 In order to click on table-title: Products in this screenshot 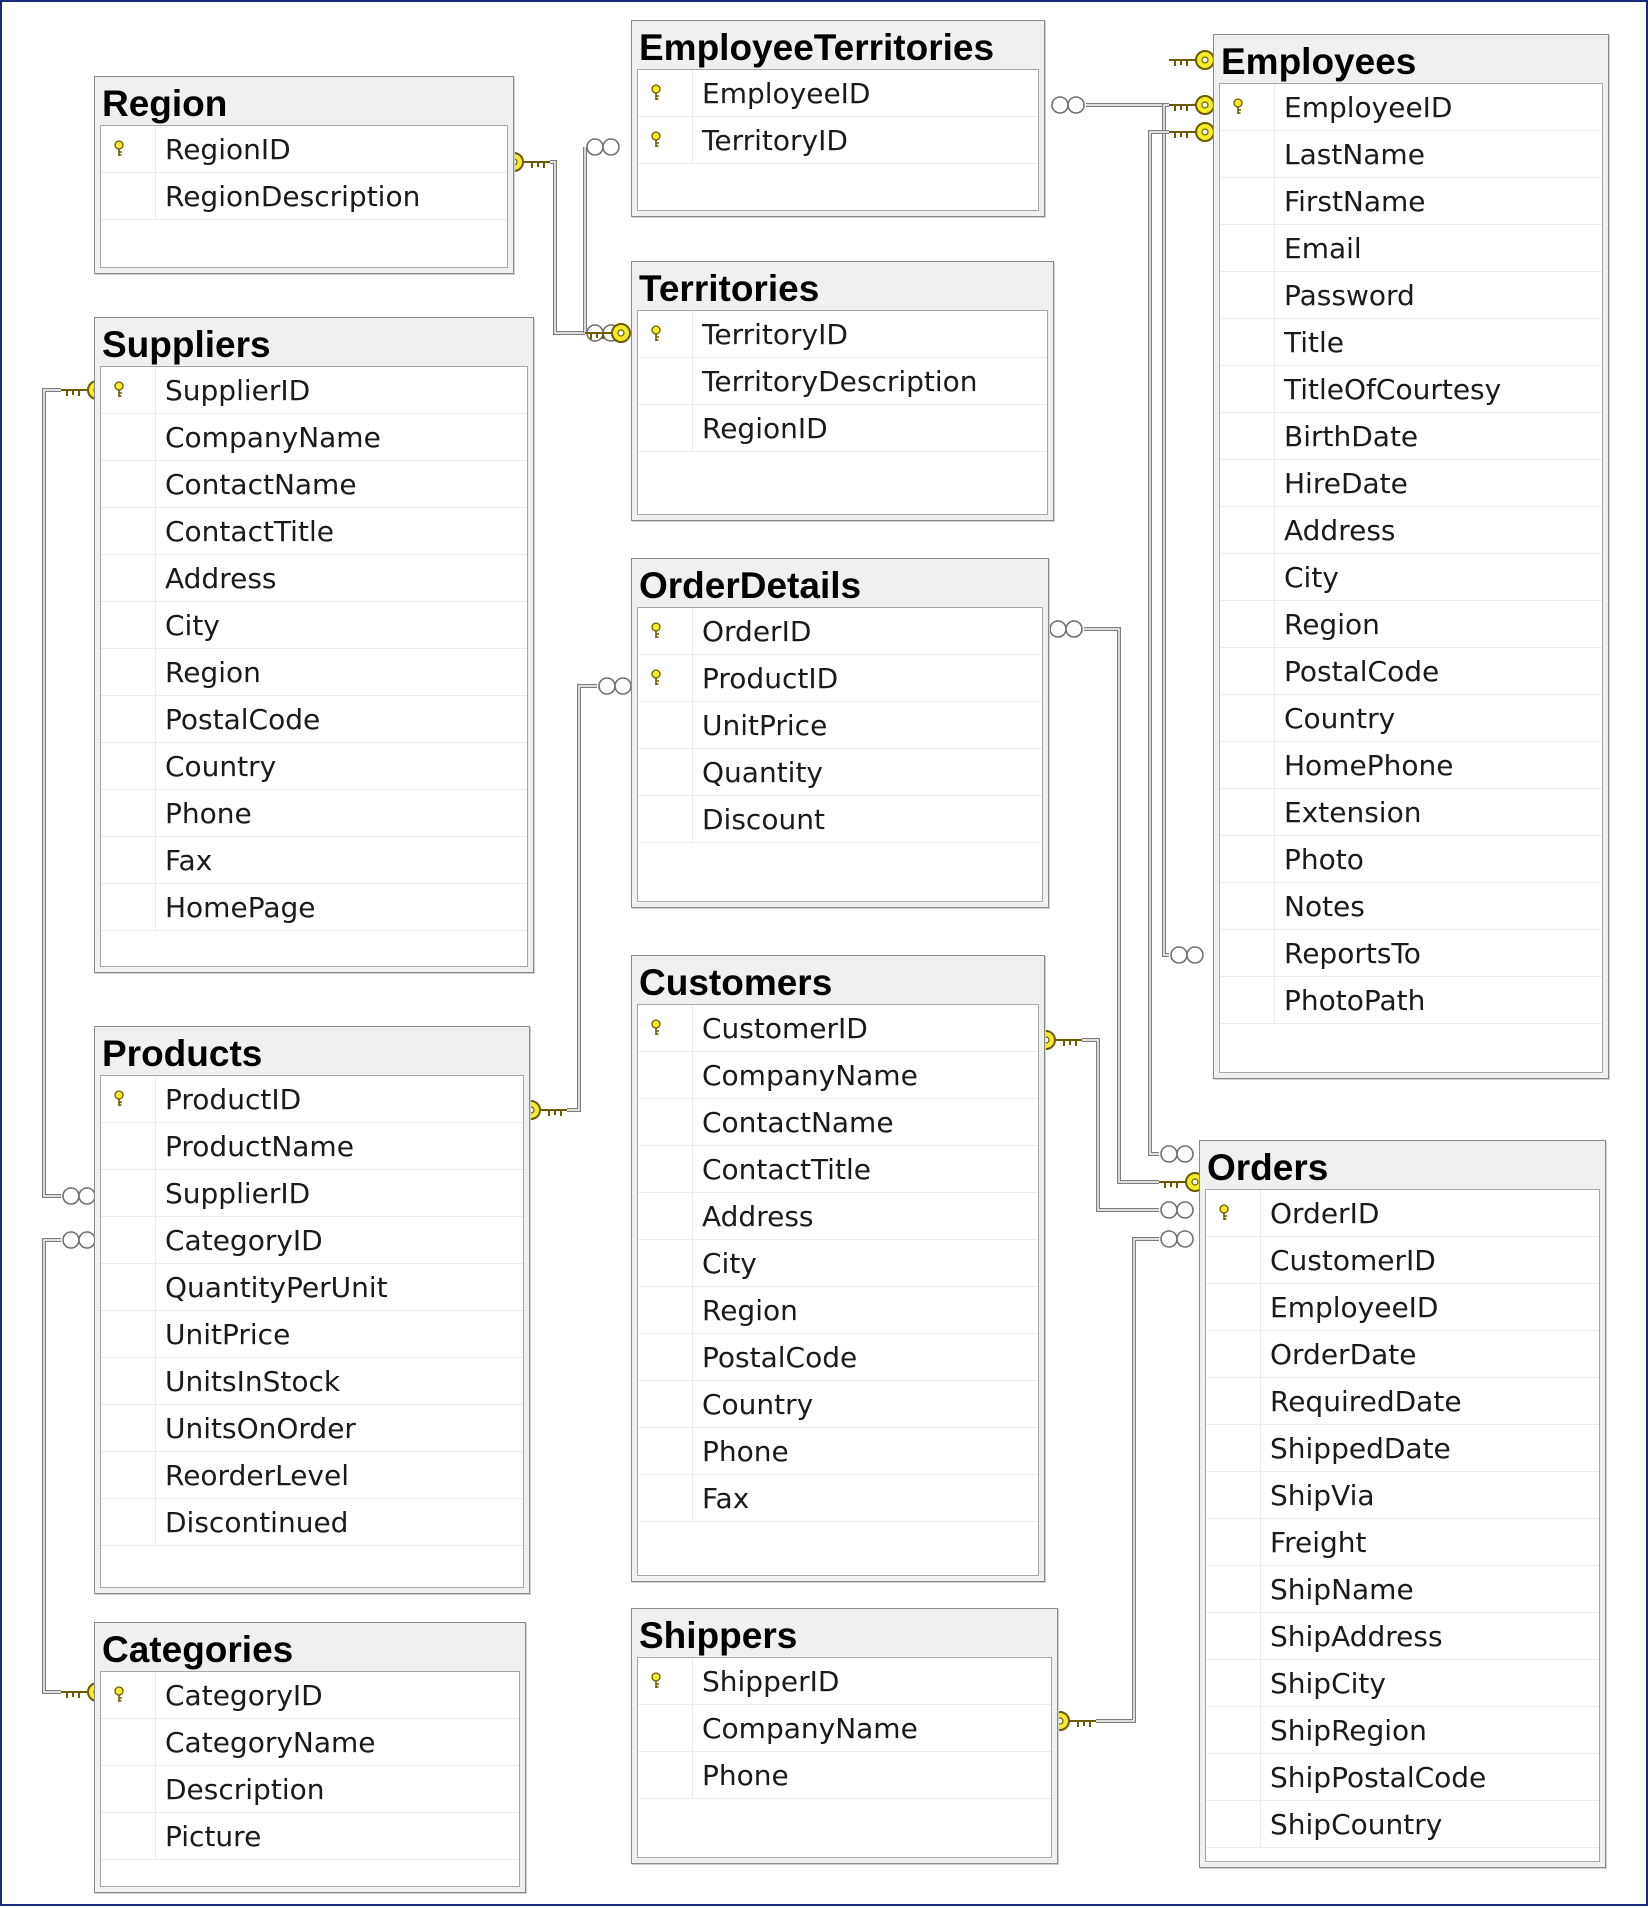, I will do `click(182, 1054)`.